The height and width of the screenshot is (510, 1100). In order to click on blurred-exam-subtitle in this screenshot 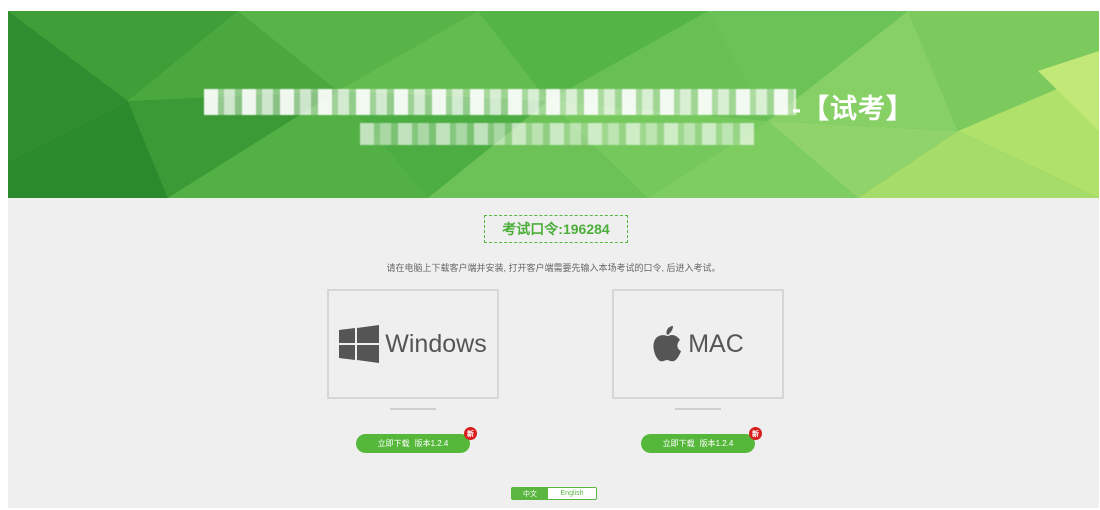, I will do `click(557, 134)`.